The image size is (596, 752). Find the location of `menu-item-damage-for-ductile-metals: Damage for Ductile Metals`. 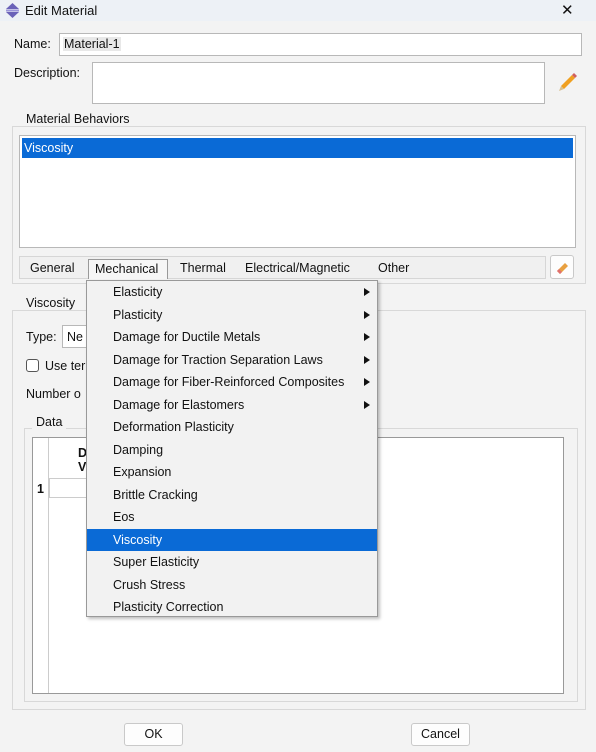

menu-item-damage-for-ductile-metals: Damage for Ductile Metals is located at coordinates (232, 337).